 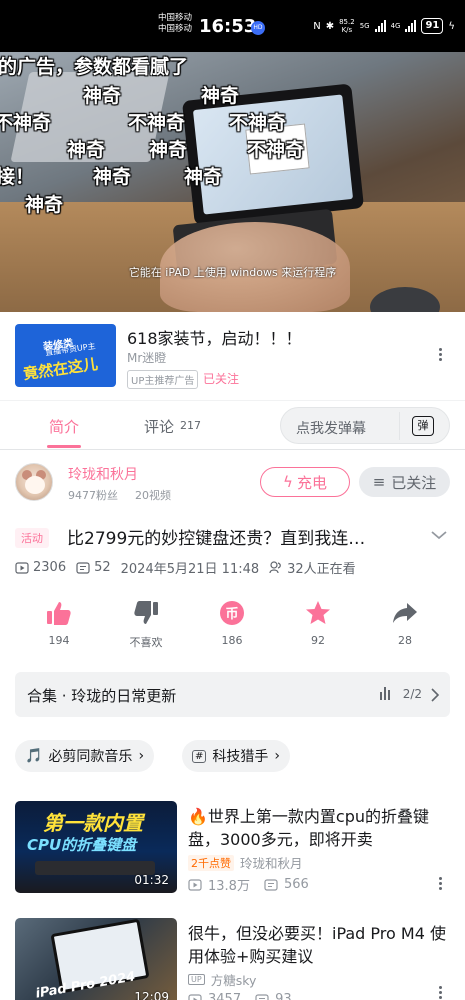 I want to click on tag-chip-tech: # 科技猎手 ›, so click(x=236, y=756).